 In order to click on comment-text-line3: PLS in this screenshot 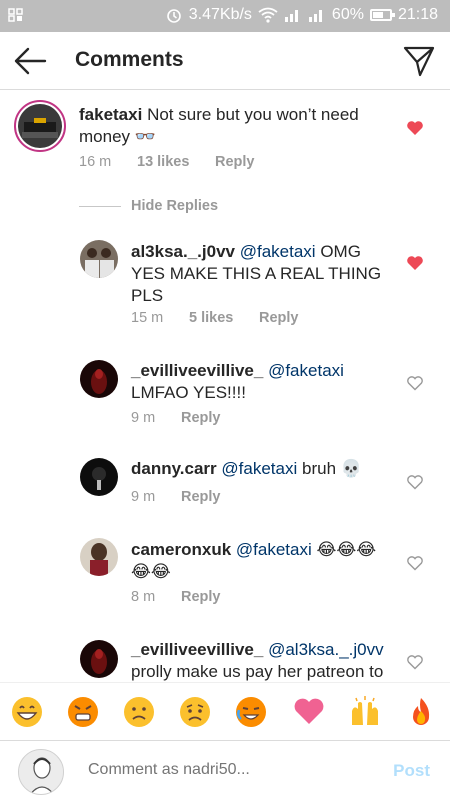, I will do `click(147, 295)`.